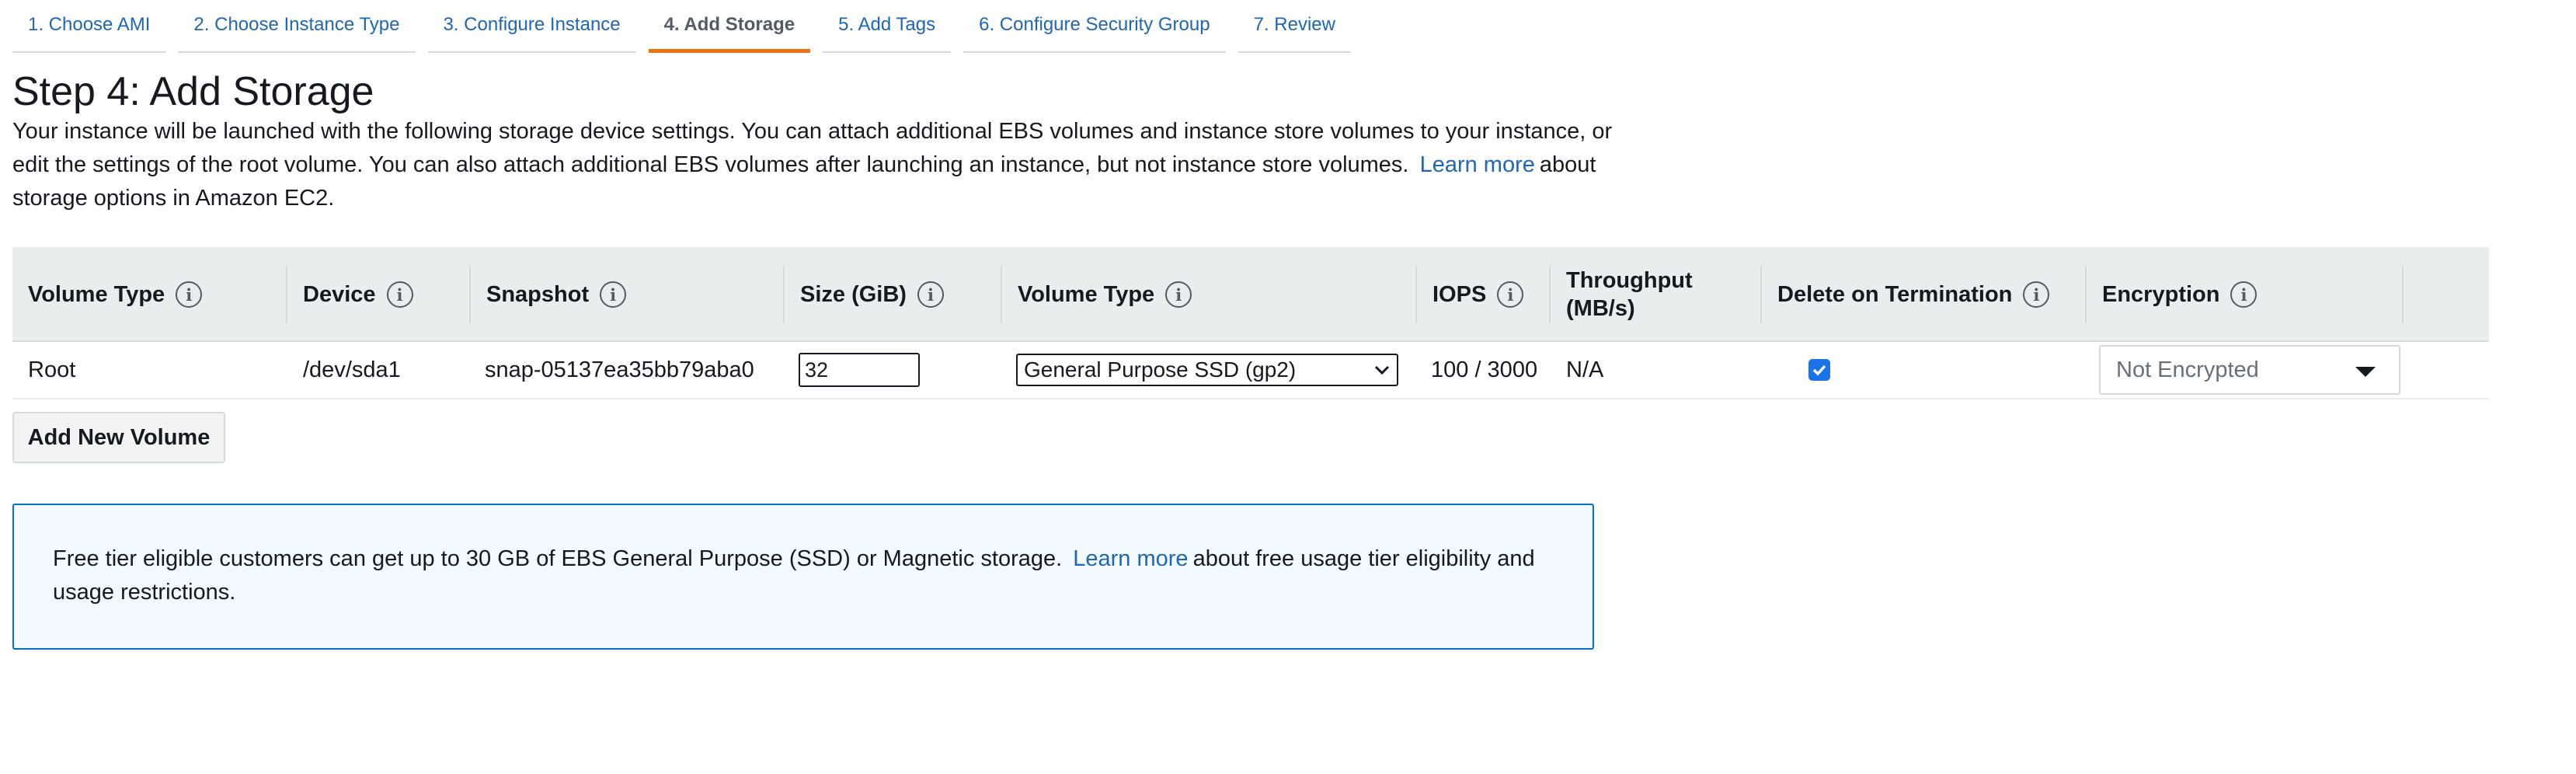  What do you see at coordinates (352, 369) in the screenshot?
I see `cell-device: /dev/sda1` at bounding box center [352, 369].